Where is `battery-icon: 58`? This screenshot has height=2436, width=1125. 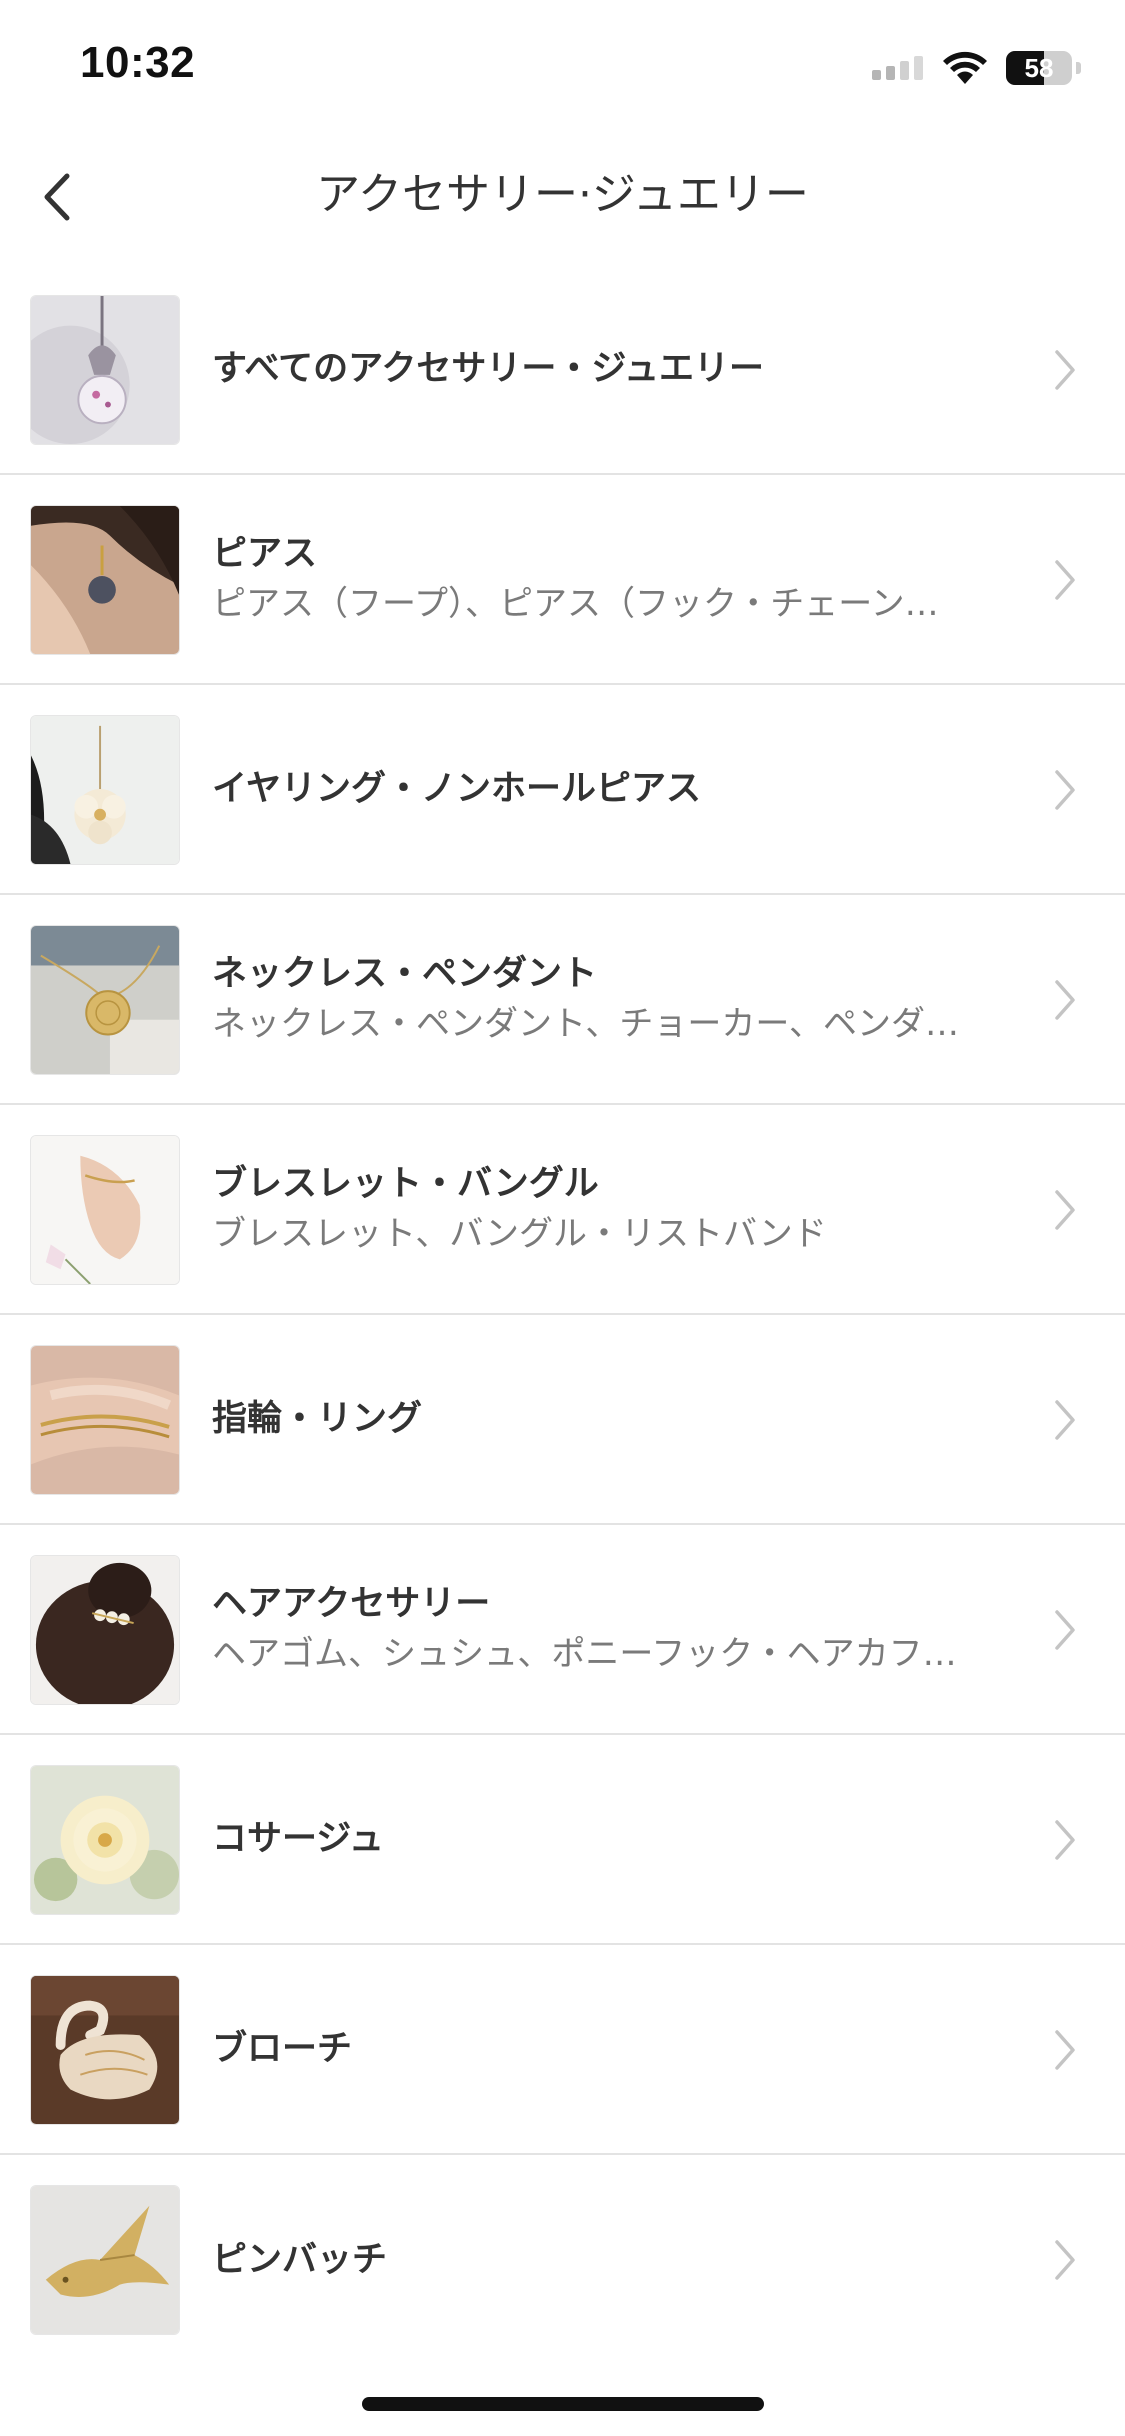 battery-icon: 58 is located at coordinates (1039, 68).